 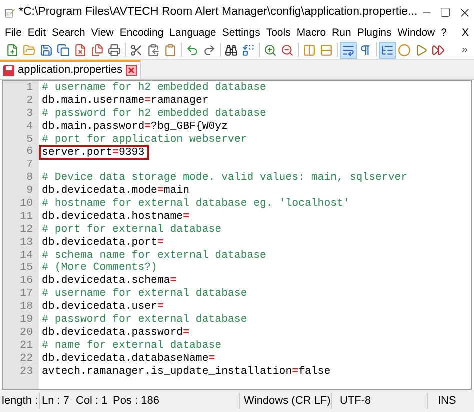 I want to click on run-macro-icon, so click(x=438, y=50).